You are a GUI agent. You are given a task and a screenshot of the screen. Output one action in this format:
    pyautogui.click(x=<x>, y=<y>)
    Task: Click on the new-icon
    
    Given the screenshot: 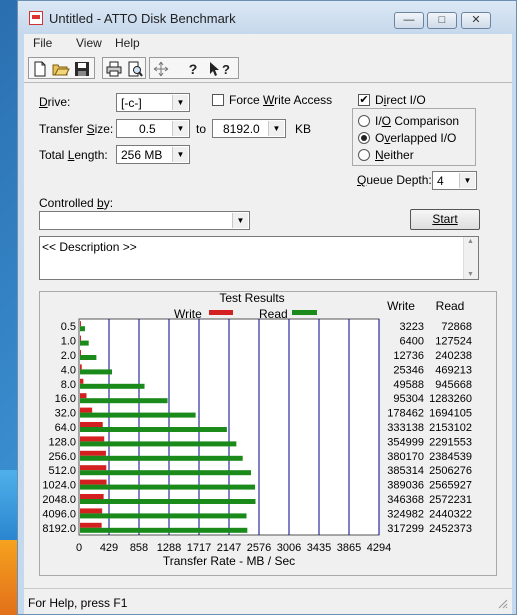 What is the action you would take?
    pyautogui.click(x=40, y=68)
    